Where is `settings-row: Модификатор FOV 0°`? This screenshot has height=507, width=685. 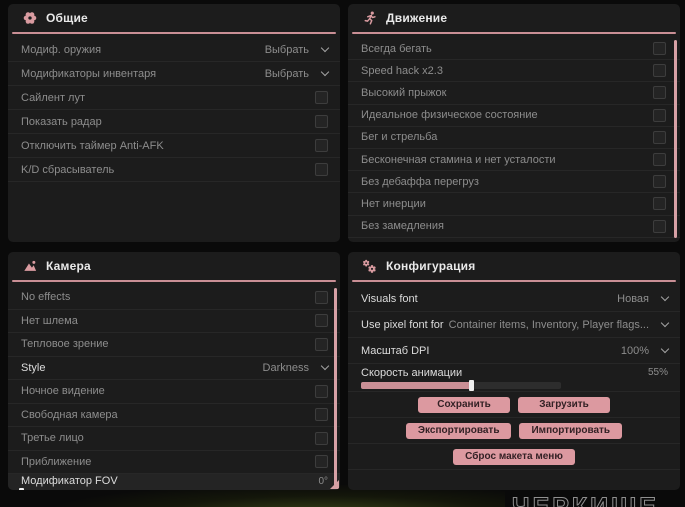
settings-row: Модификатор FOV 0° is located at coordinates (174, 482).